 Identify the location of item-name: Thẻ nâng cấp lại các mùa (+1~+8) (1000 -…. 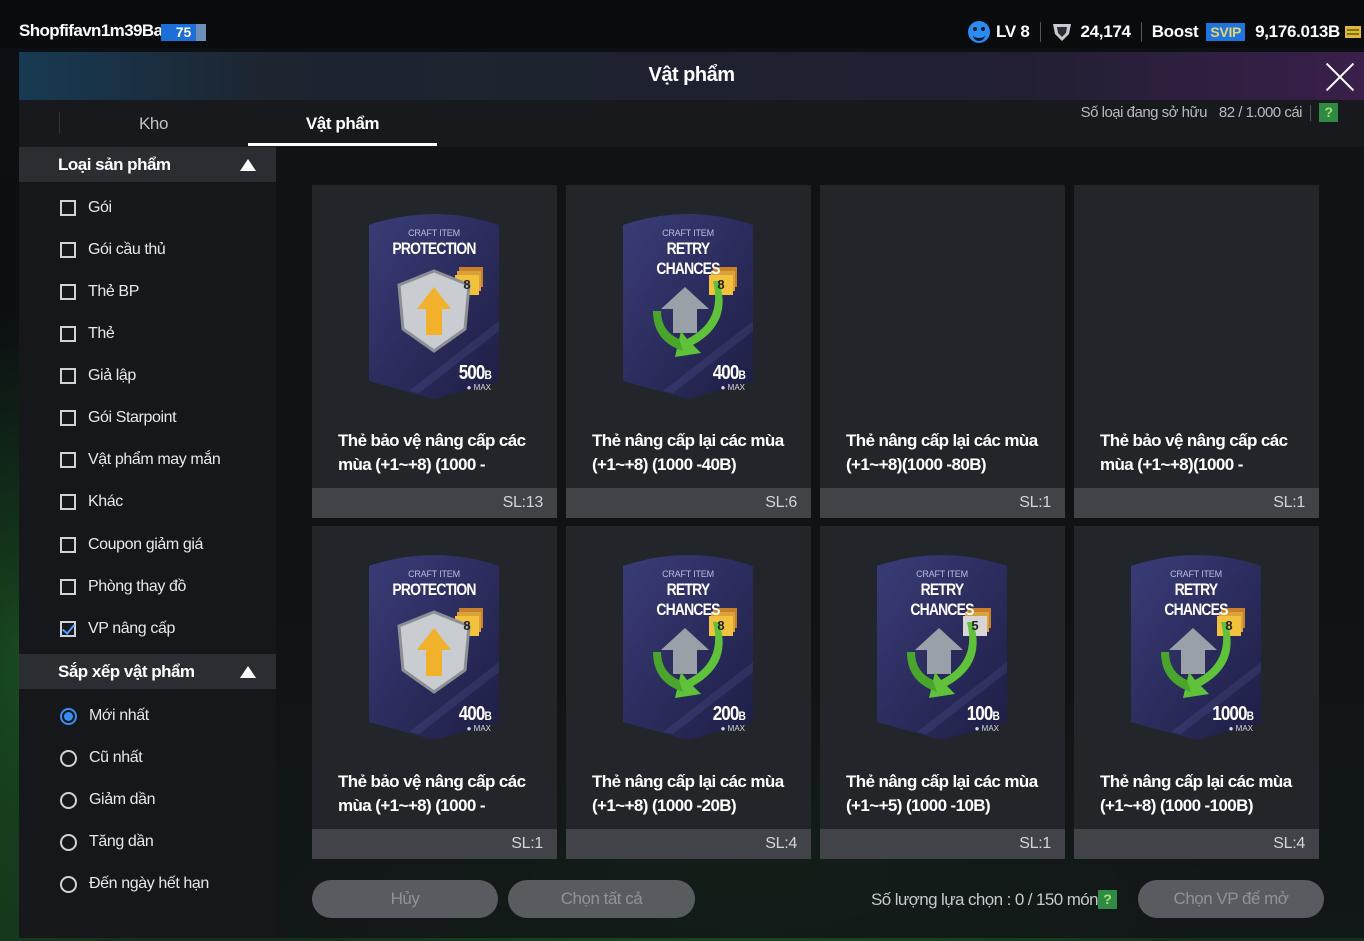
(688, 793).